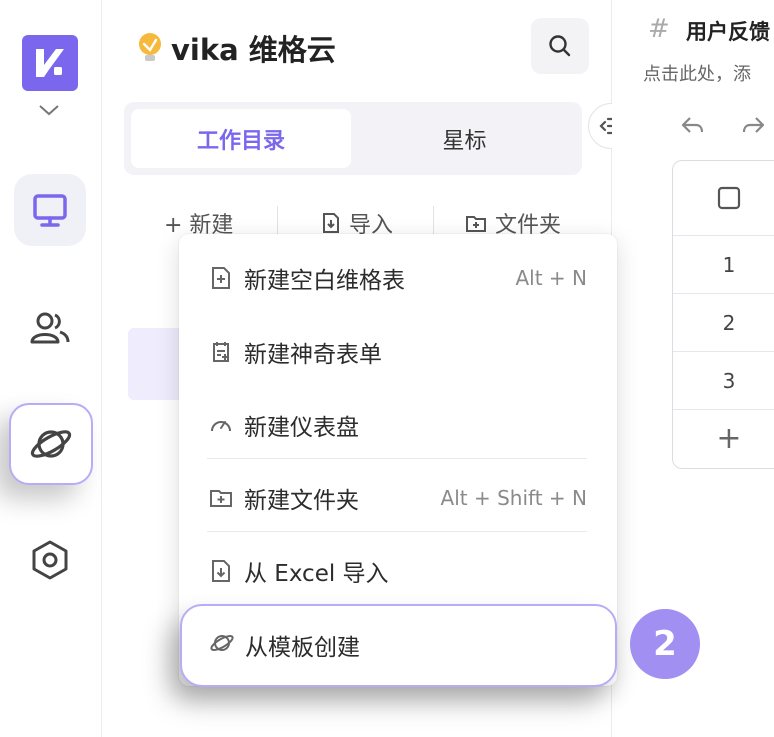 The height and width of the screenshot is (737, 774). I want to click on checkbox-icon, so click(729, 198).